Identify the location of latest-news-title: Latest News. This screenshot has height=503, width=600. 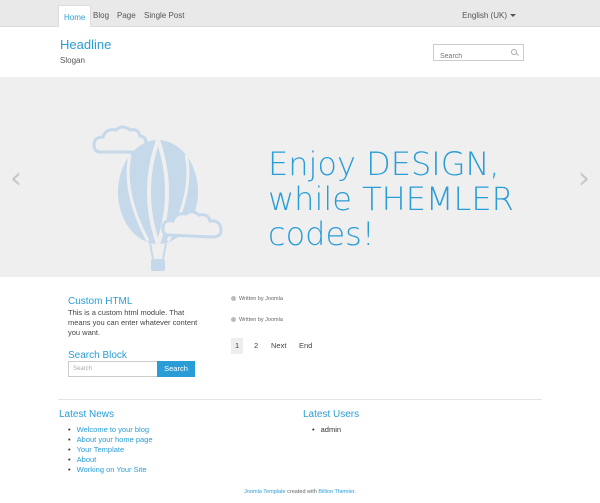
(87, 414).